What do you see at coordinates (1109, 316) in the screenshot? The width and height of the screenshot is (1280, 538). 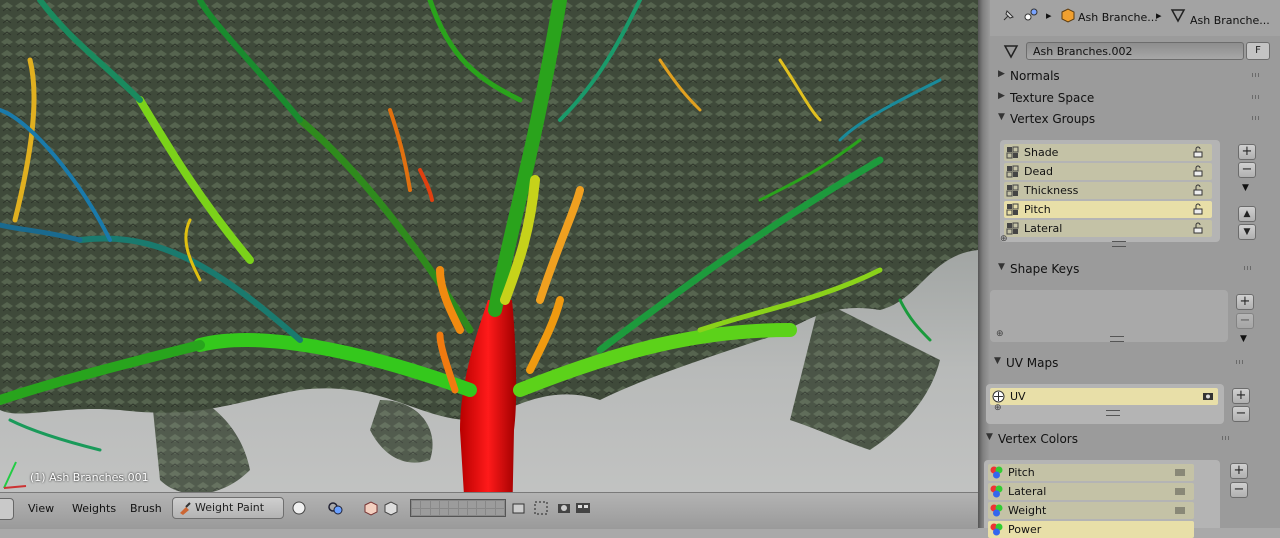 I see `shape-keys-list` at bounding box center [1109, 316].